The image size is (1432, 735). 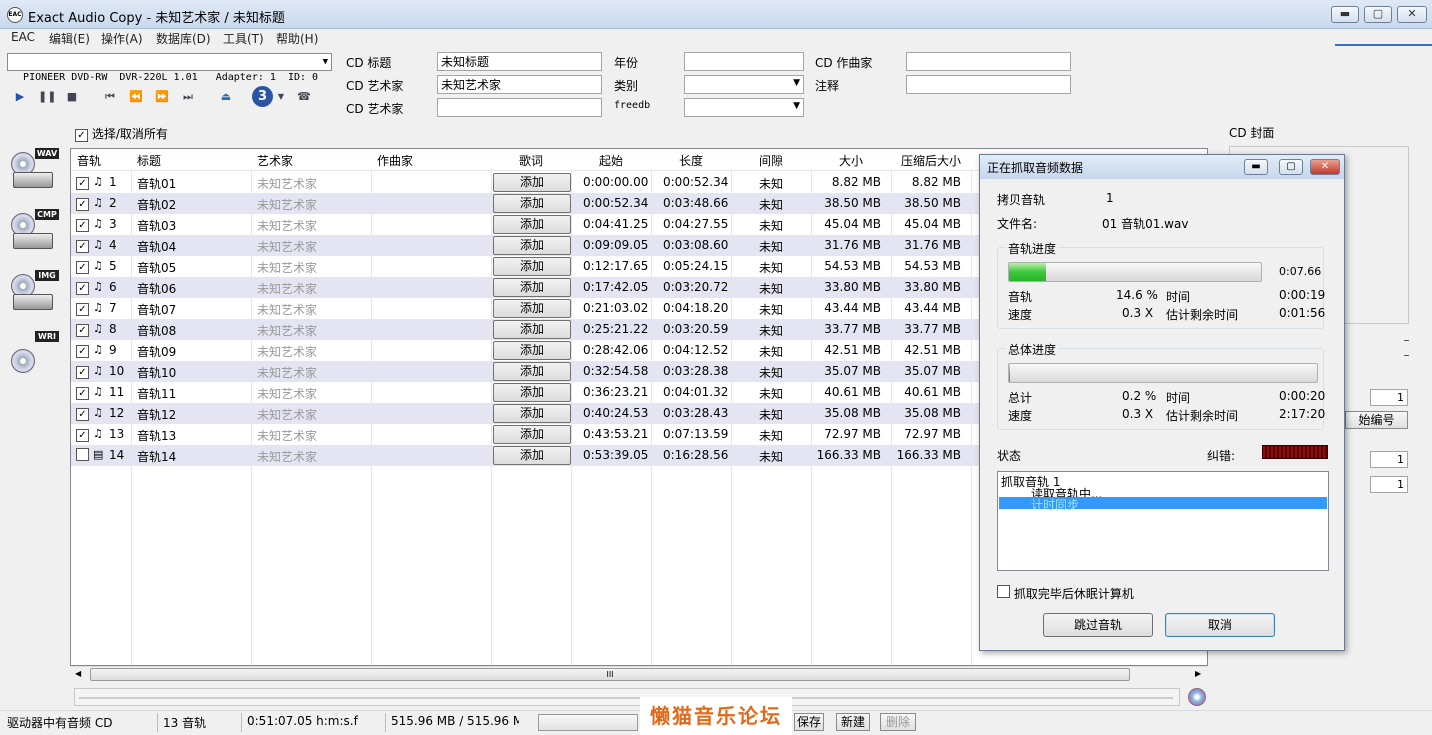 I want to click on menu-eac: EAC, so click(x=23, y=37).